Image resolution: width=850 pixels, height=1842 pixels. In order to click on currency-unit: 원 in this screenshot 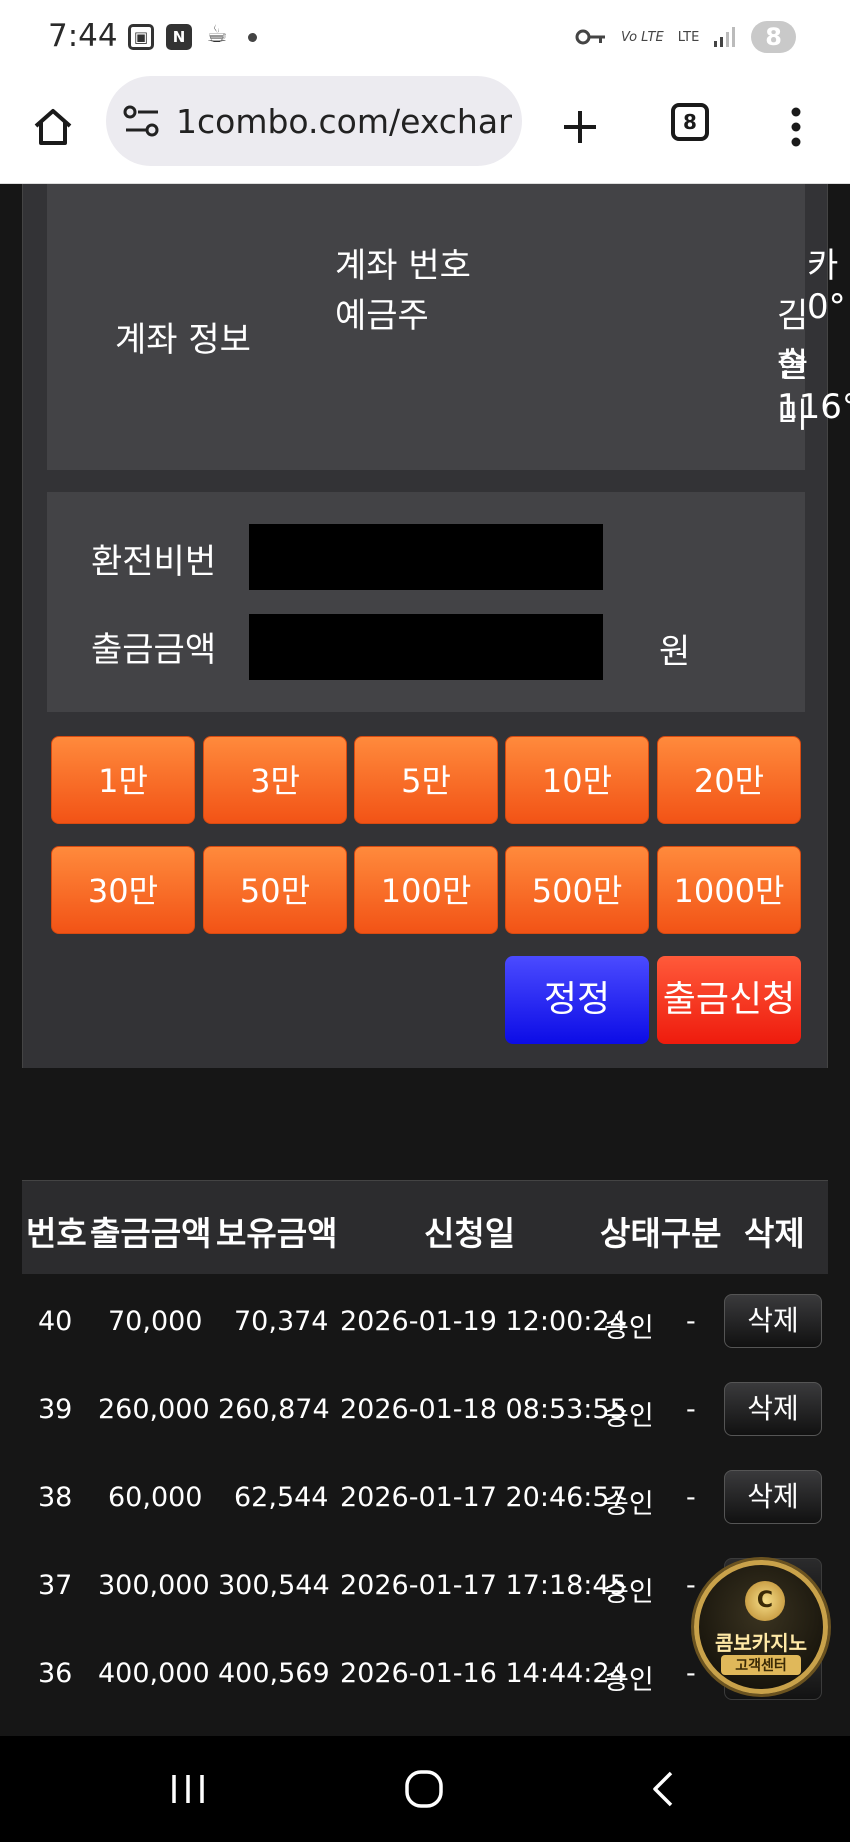, I will do `click(675, 652)`.